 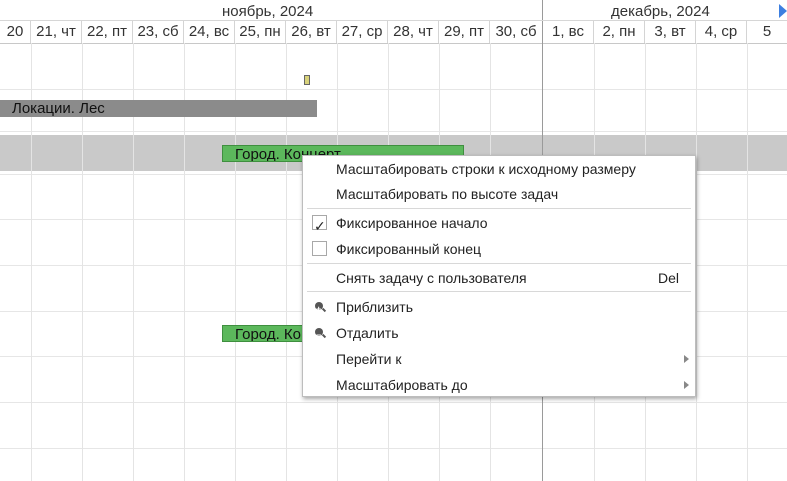 I want to click on month-header: ноябрь, 2024 декабрь, 2024, so click(x=393, y=10).